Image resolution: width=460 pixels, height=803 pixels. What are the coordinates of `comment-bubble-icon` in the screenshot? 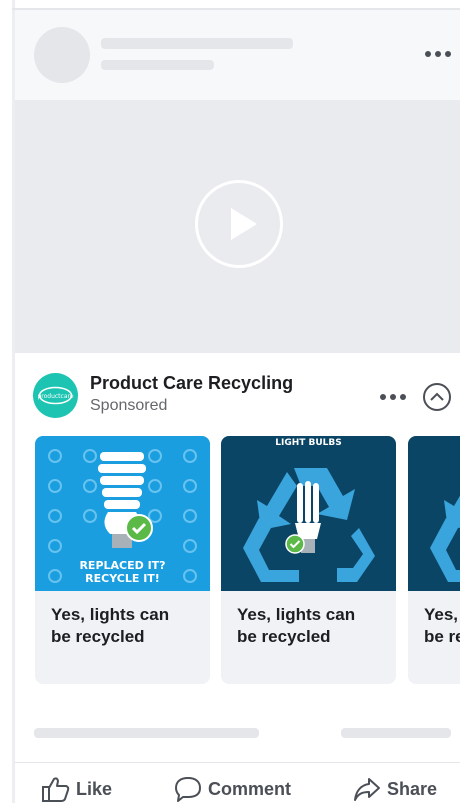 It's located at (188, 789).